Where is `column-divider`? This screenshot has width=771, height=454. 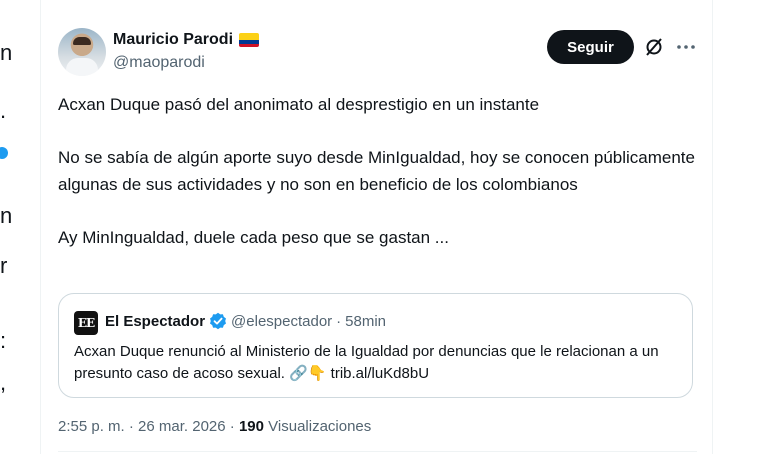 column-divider is located at coordinates (712, 227).